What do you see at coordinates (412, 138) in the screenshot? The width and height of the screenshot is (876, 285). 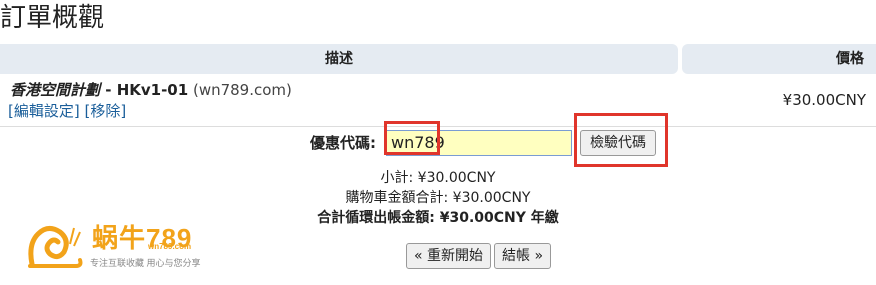 I see `highlight-box-promo-input` at bounding box center [412, 138].